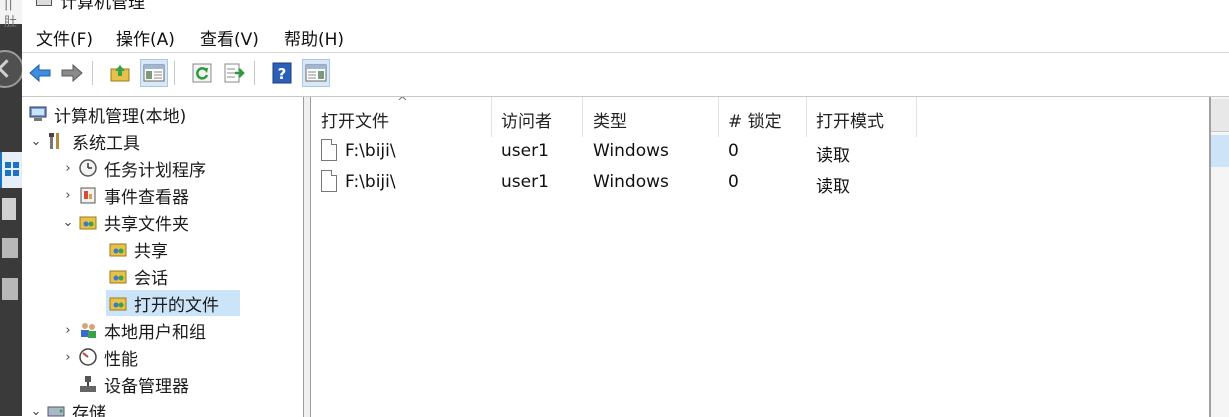 This screenshot has height=417, width=1229. Describe the element at coordinates (145, 37) in the screenshot. I see `menu-action: 操作(A)` at that location.